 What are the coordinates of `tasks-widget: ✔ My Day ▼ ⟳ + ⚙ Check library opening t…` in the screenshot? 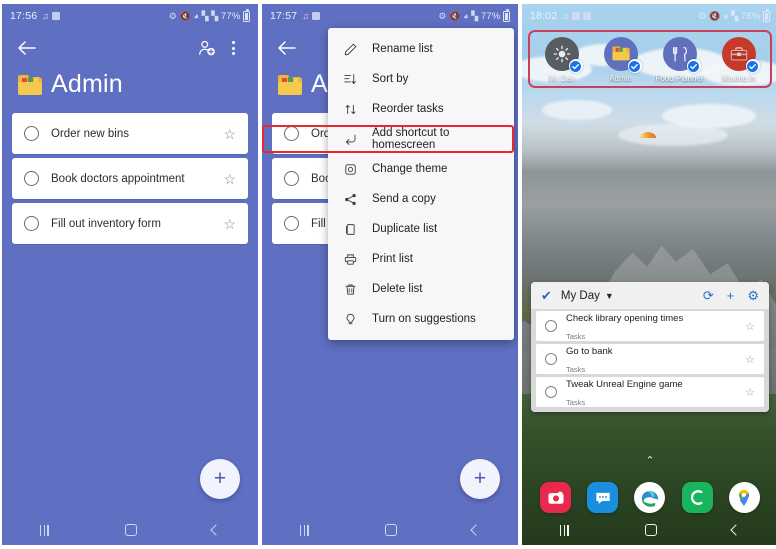 It's located at (650, 347).